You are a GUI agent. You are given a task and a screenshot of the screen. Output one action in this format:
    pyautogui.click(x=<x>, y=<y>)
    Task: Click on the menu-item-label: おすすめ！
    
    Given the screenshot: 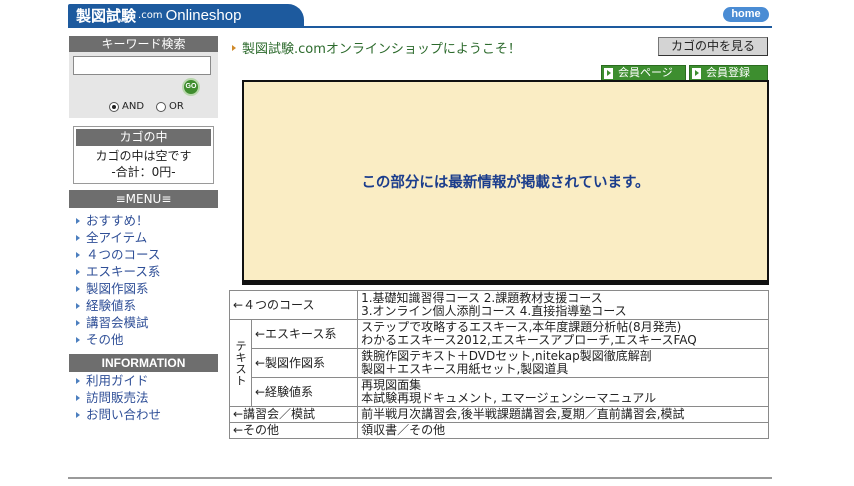 What is the action you would take?
    pyautogui.click(x=117, y=220)
    